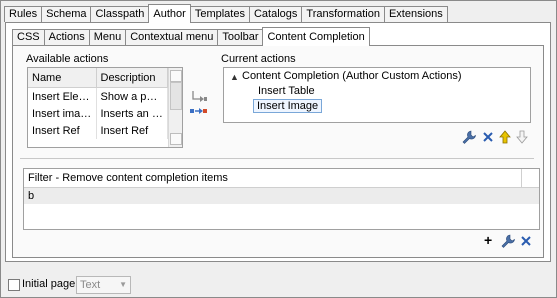 Image resolution: width=557 pixels, height=298 pixels. What do you see at coordinates (199, 97) in the screenshot?
I see `add-action-icon` at bounding box center [199, 97].